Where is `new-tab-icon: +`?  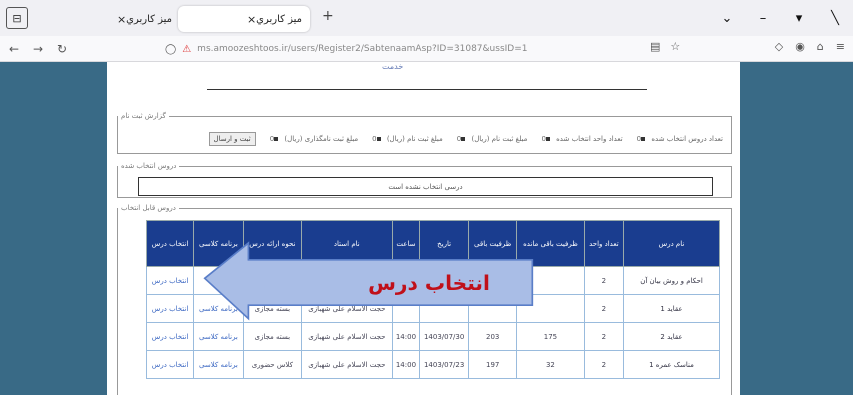
new-tab-icon: + is located at coordinates (328, 16).